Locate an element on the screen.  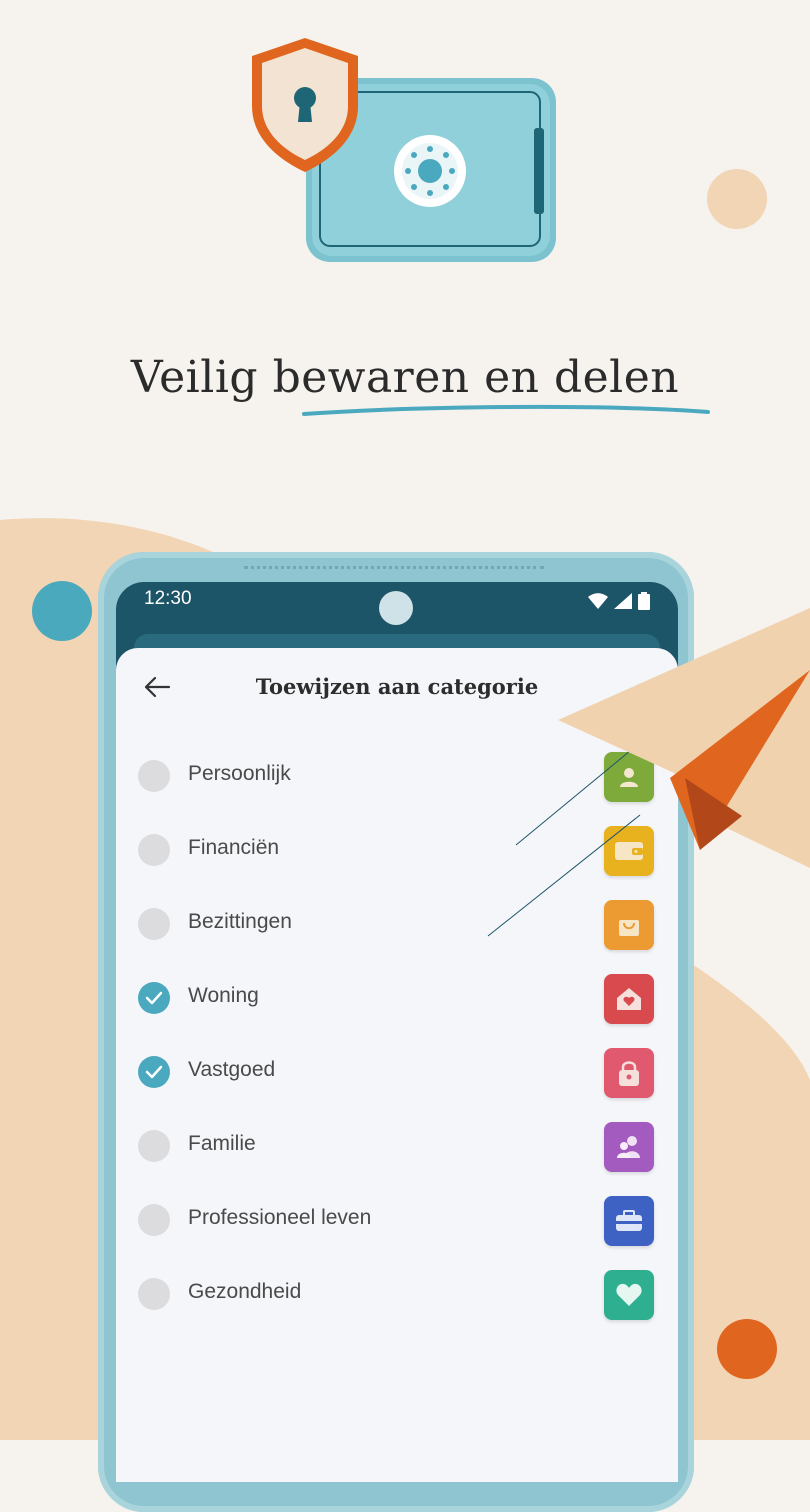
category-row-vastgoed: Vastgoed is located at coordinates (397, 1077).